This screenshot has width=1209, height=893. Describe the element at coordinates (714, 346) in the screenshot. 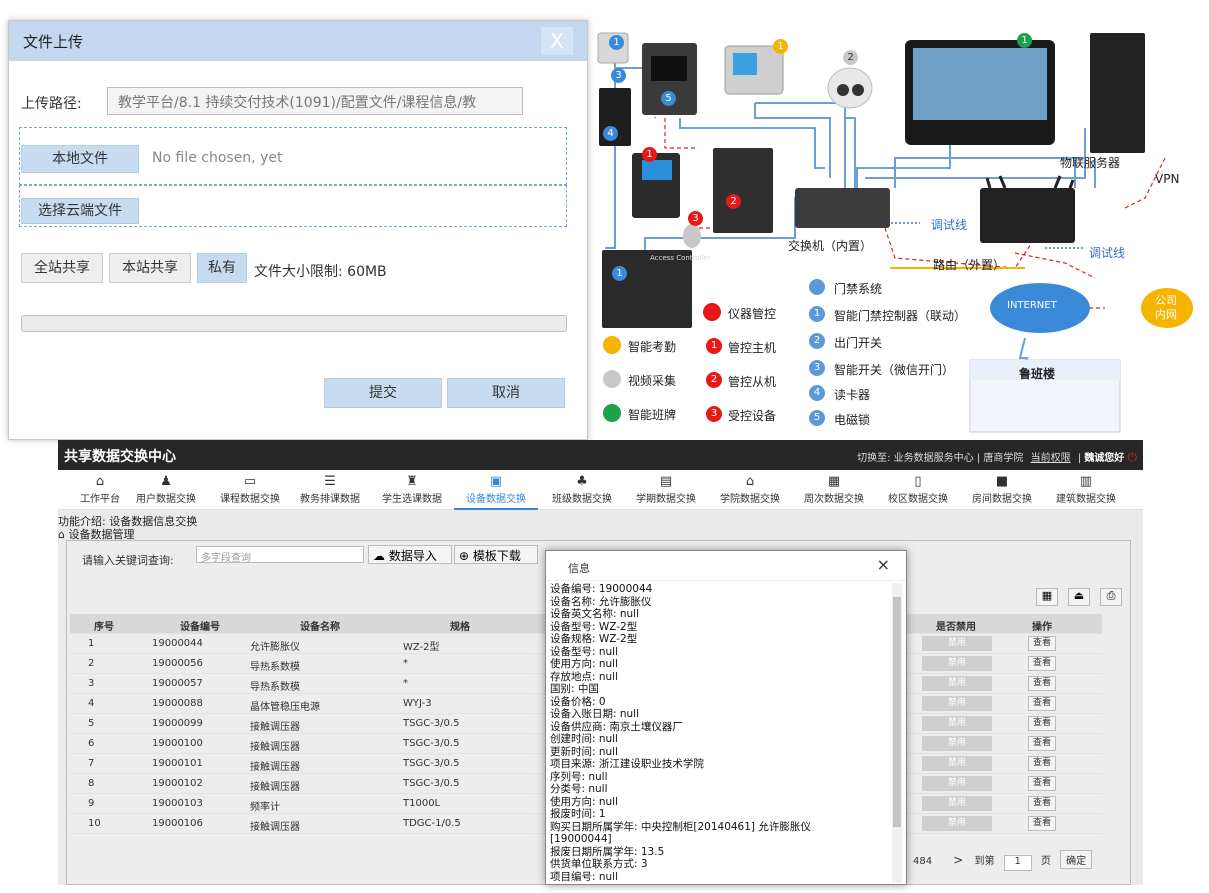

I see `legend-number: 1` at that location.